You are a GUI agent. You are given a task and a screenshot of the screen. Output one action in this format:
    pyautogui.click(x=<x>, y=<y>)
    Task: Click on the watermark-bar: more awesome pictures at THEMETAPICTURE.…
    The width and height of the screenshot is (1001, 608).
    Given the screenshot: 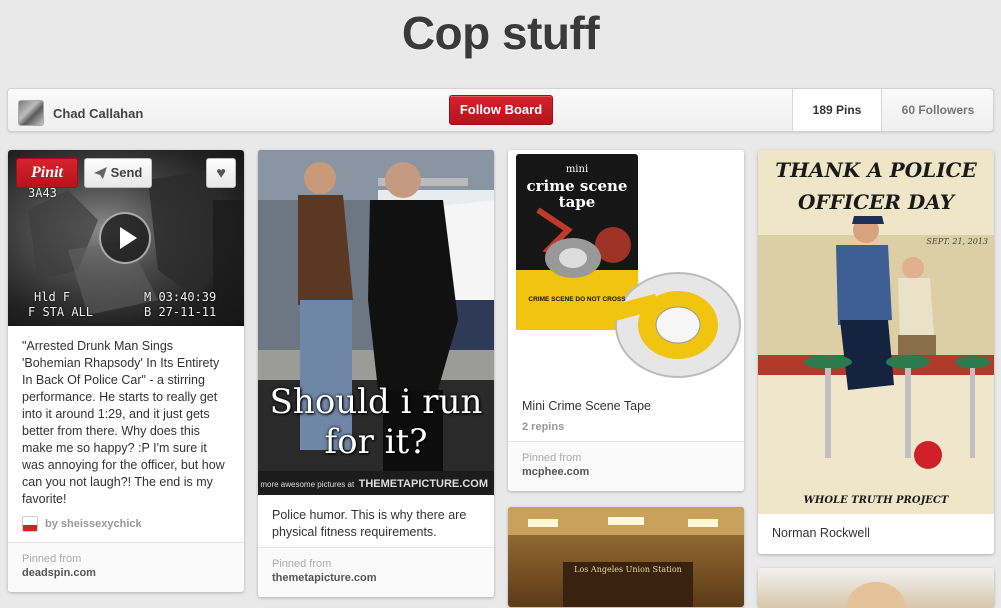 What is the action you would take?
    pyautogui.click(x=376, y=483)
    